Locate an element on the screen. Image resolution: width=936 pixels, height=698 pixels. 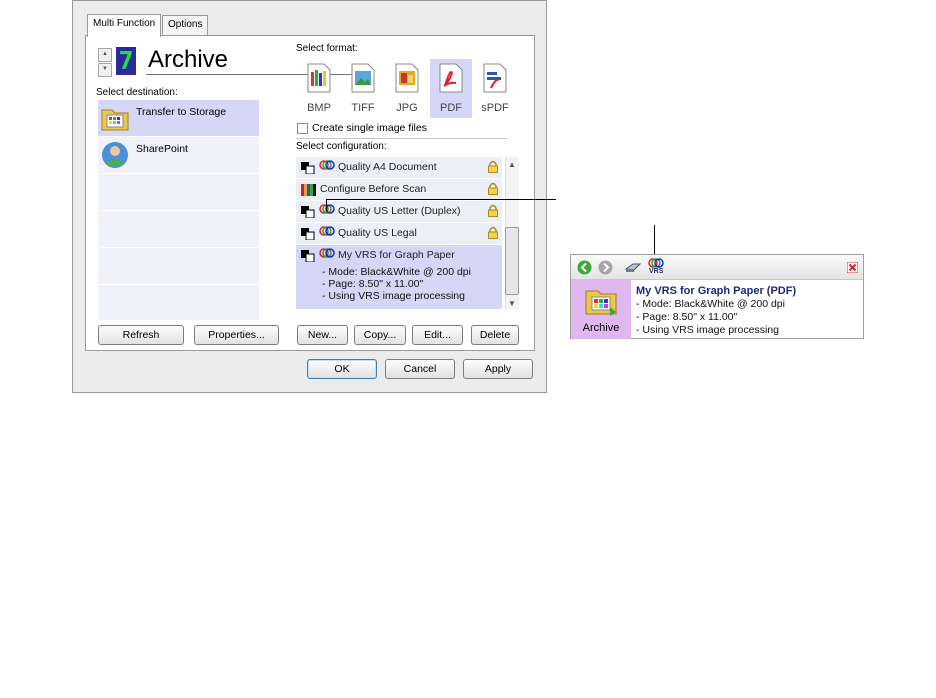
spdf-icon is located at coordinates (495, 78).